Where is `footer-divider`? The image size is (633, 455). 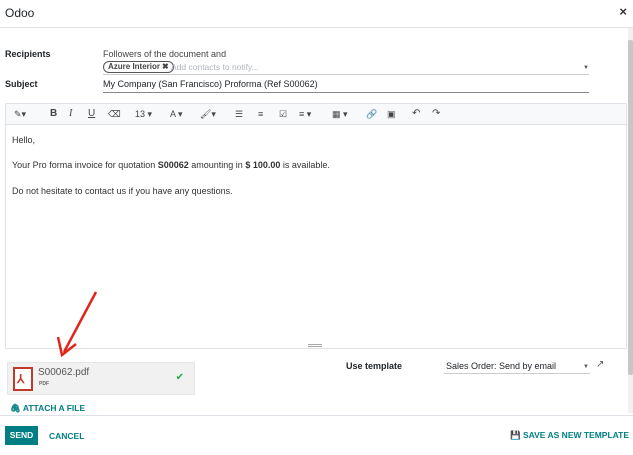 footer-divider is located at coordinates (316, 415).